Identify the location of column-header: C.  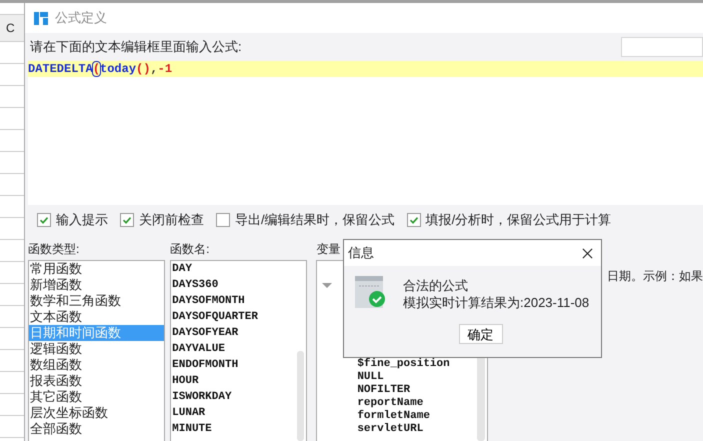
(12, 28).